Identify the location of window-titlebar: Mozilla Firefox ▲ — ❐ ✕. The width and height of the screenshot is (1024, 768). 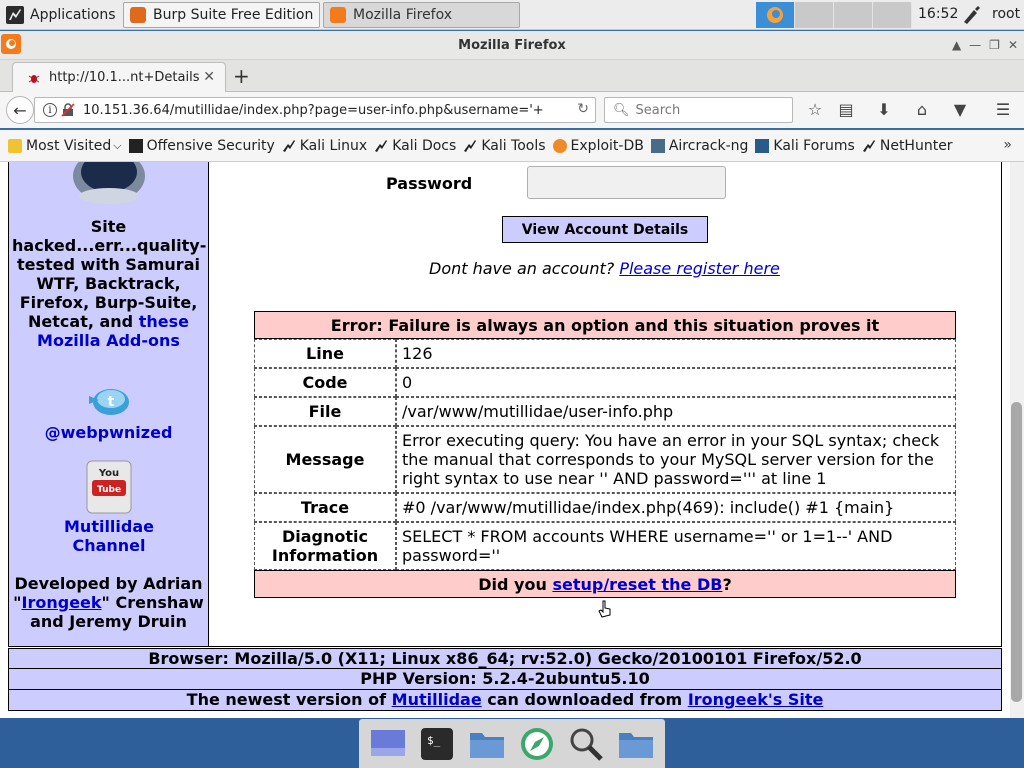
(512, 45).